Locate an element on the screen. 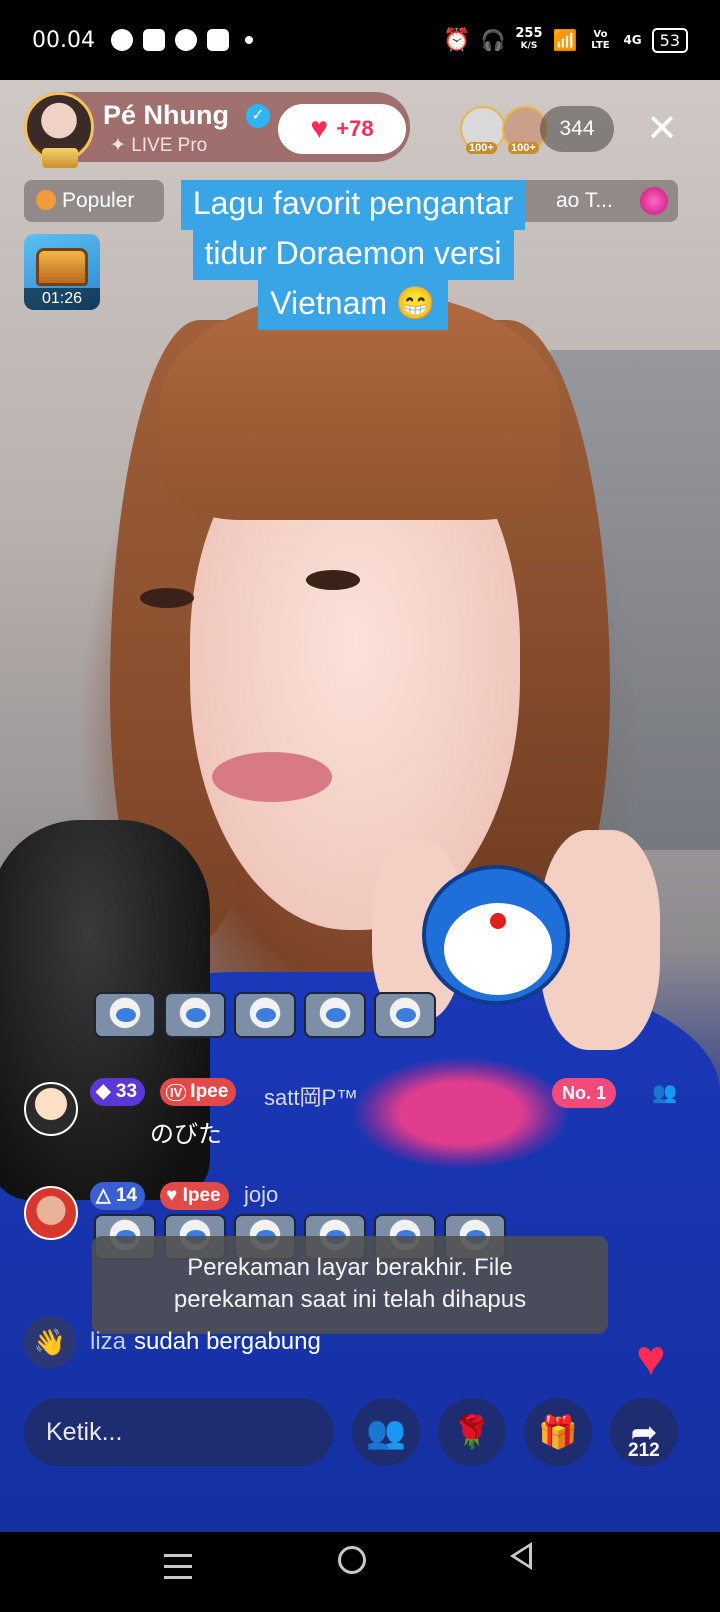 Image resolution: width=720 pixels, height=1612 pixels. battery-indicator: 53 is located at coordinates (669, 40).